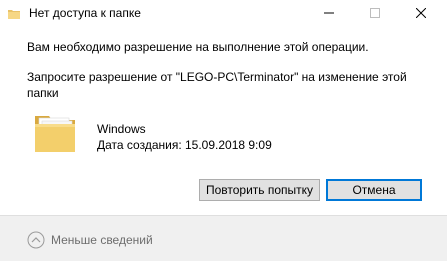 The width and height of the screenshot is (447, 261). I want to click on item-name: Windows, so click(121, 129).